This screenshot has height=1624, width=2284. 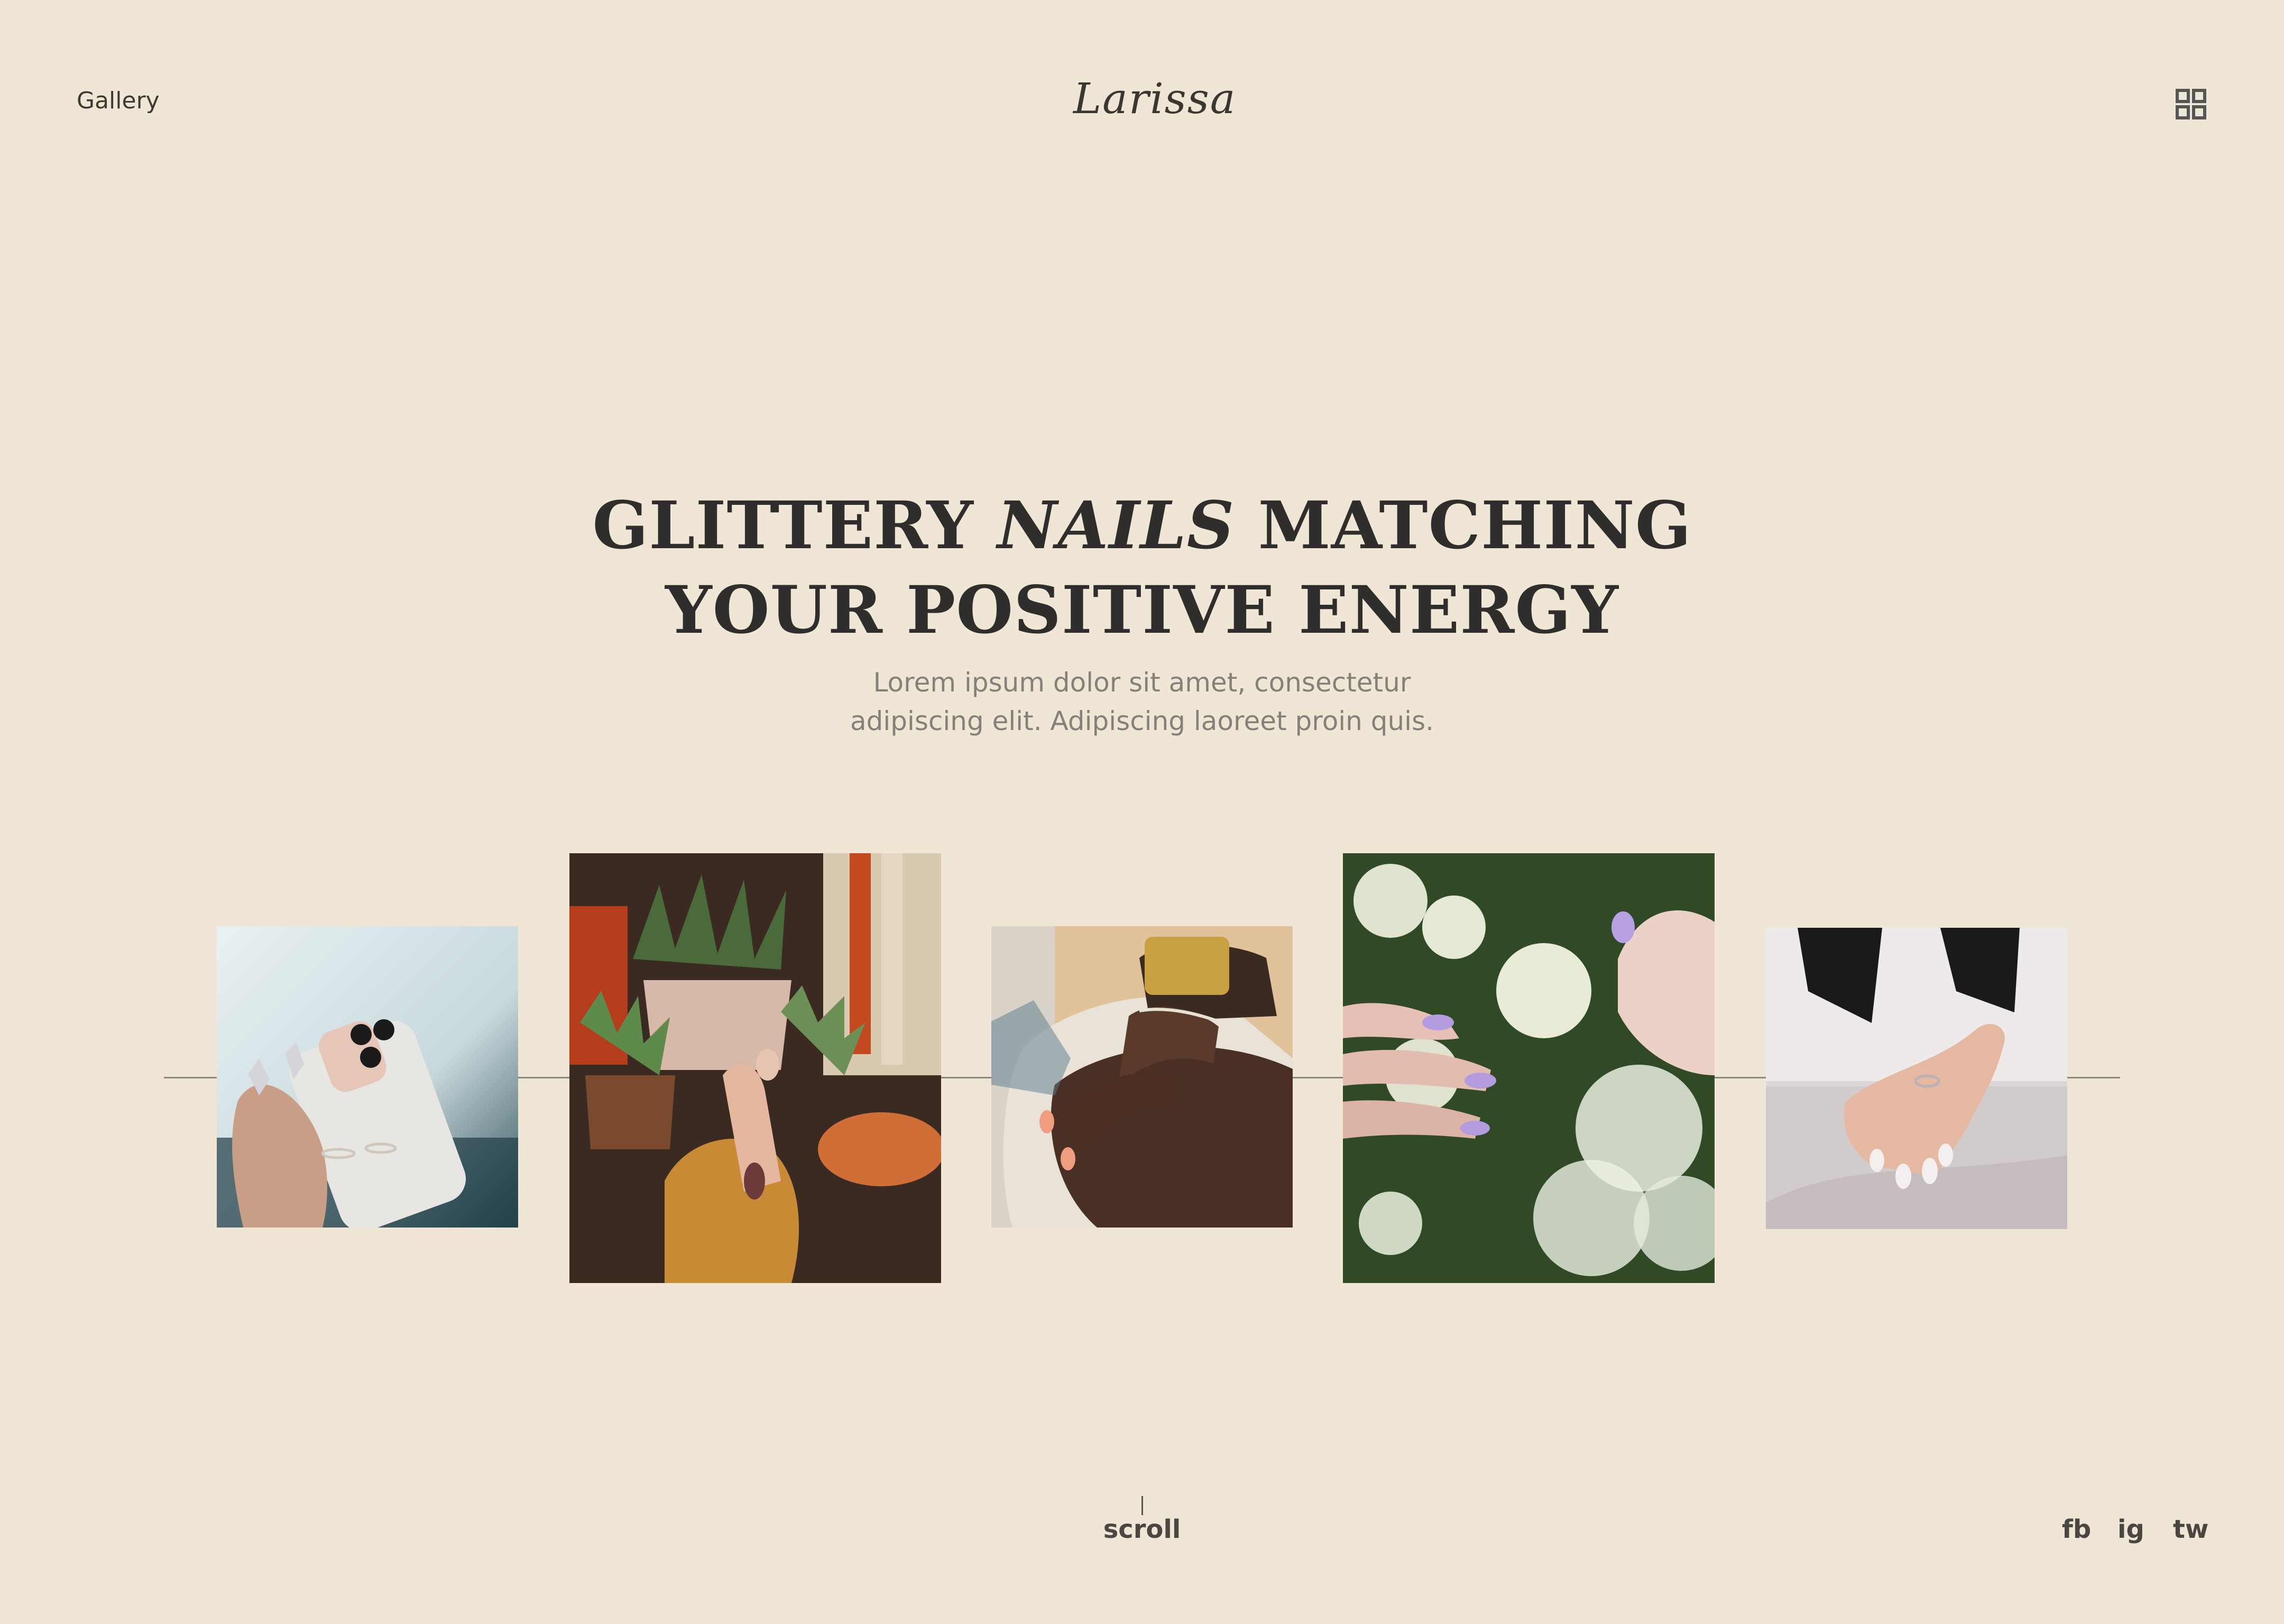 I want to click on title-part-2: MATCHING, so click(x=1463, y=525).